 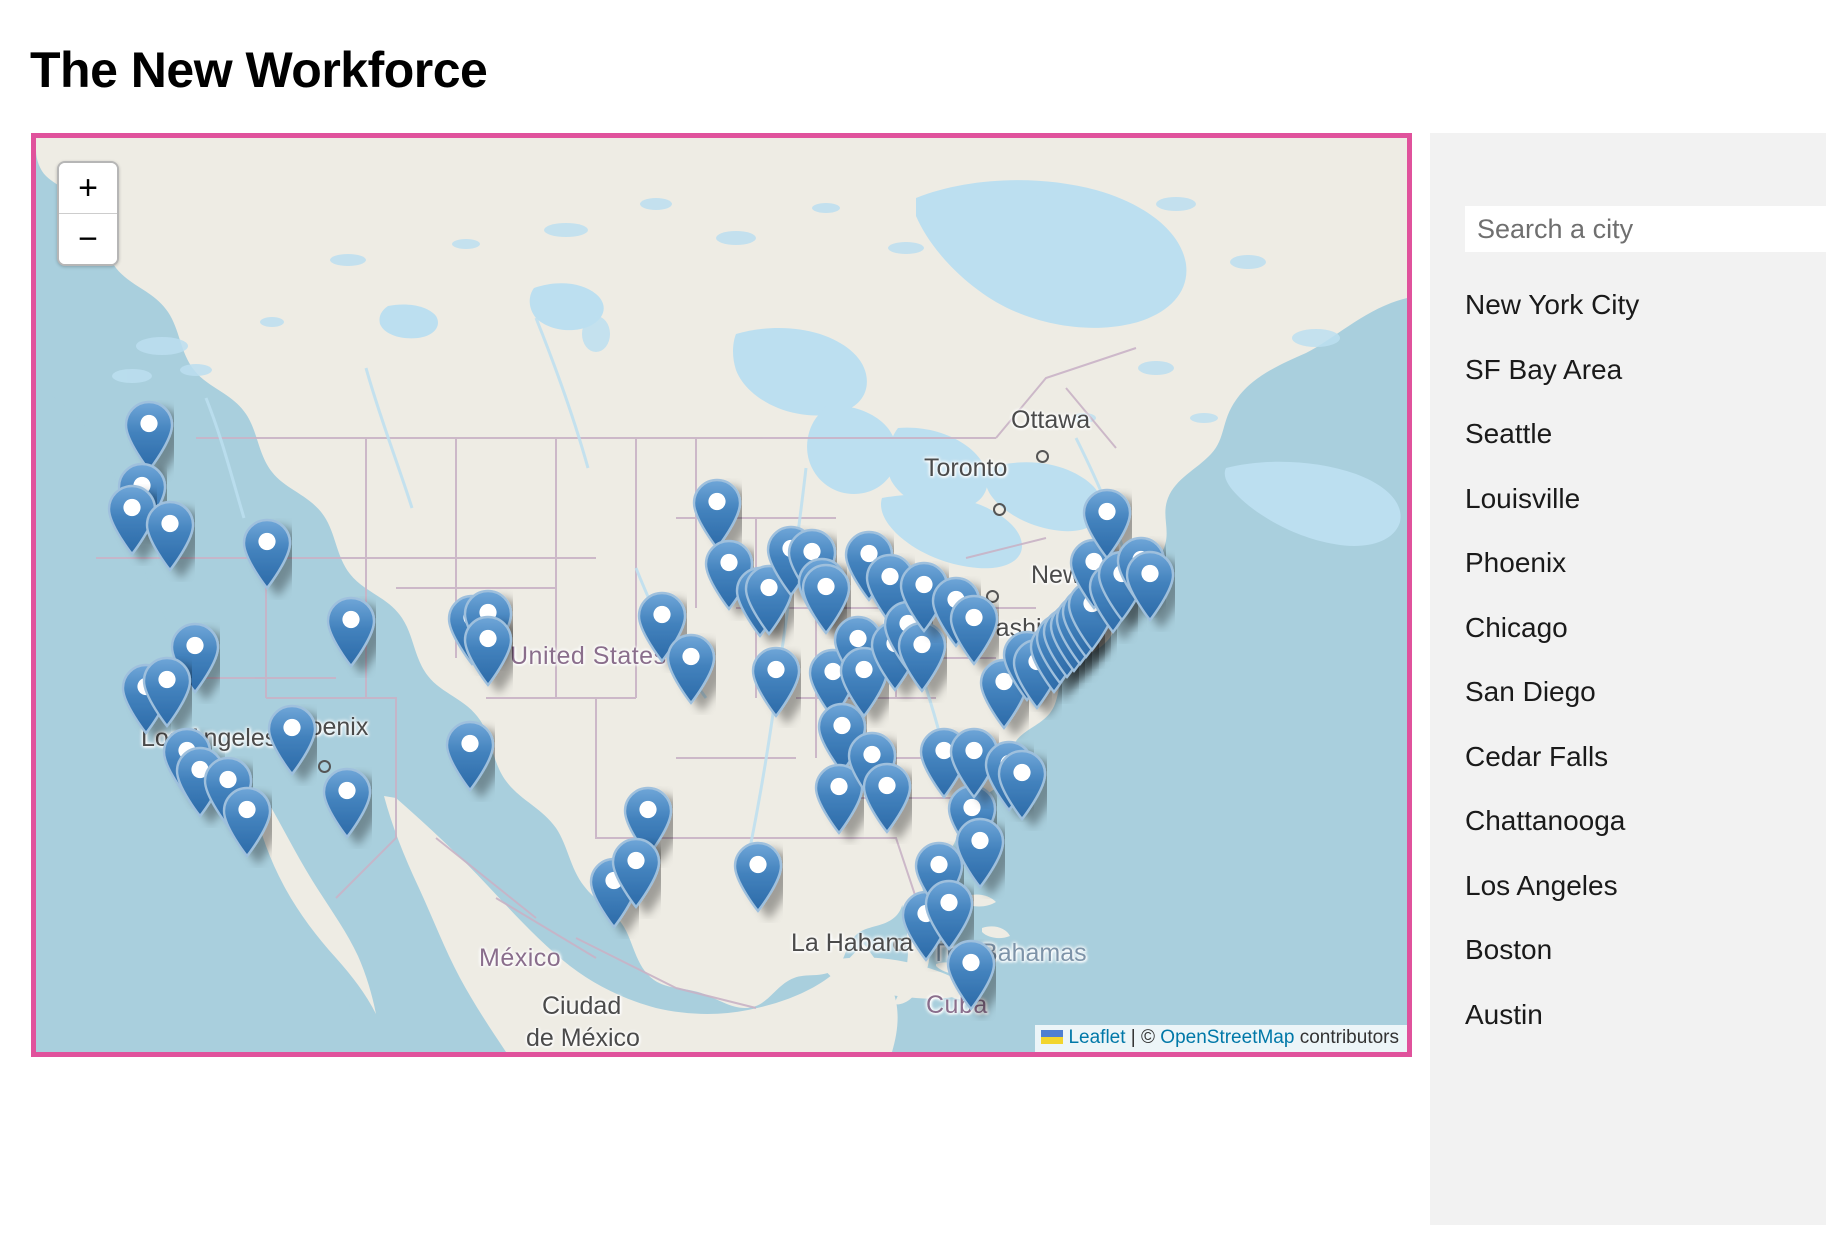 What do you see at coordinates (1227, 1037) in the screenshot?
I see `openstreetmap-link: OpenStreetMap` at bounding box center [1227, 1037].